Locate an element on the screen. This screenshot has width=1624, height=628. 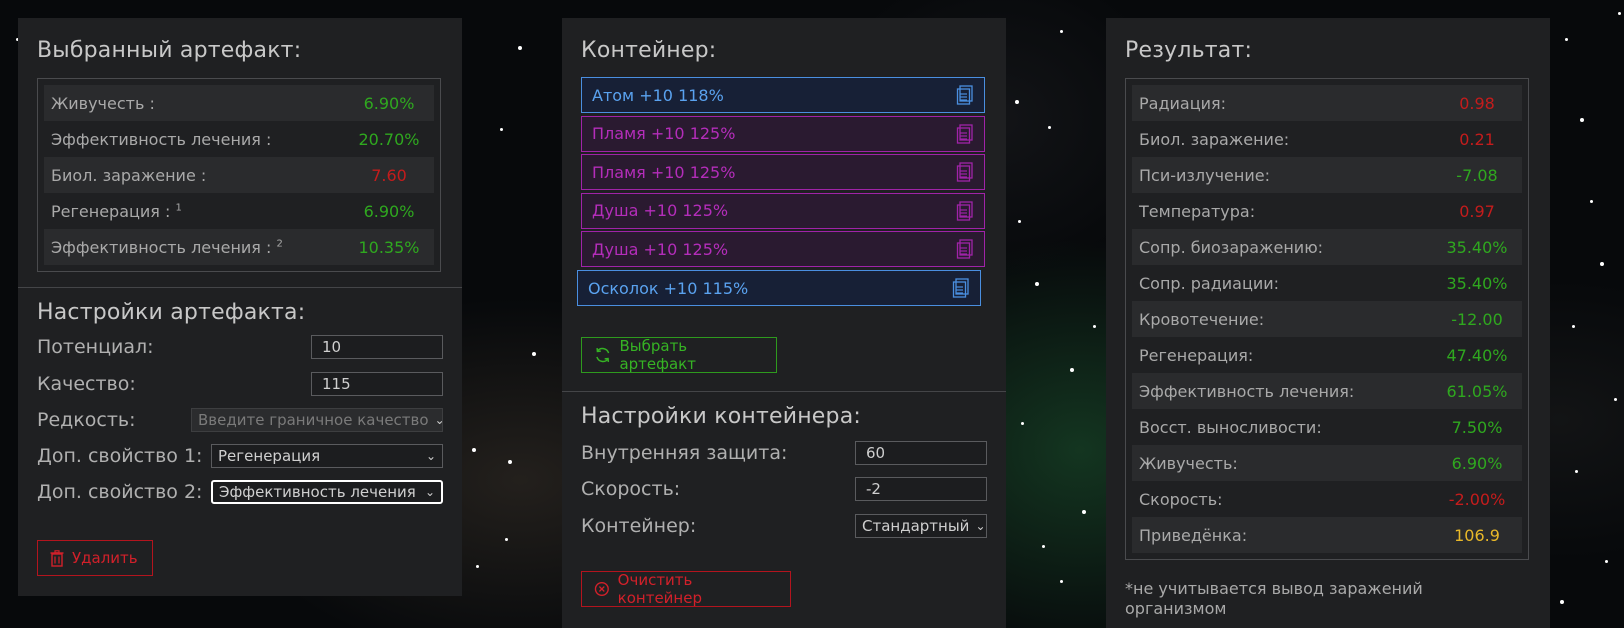
rarity-field: Редкость: Введите граничное качество ⌄ is located at coordinates (240, 420).